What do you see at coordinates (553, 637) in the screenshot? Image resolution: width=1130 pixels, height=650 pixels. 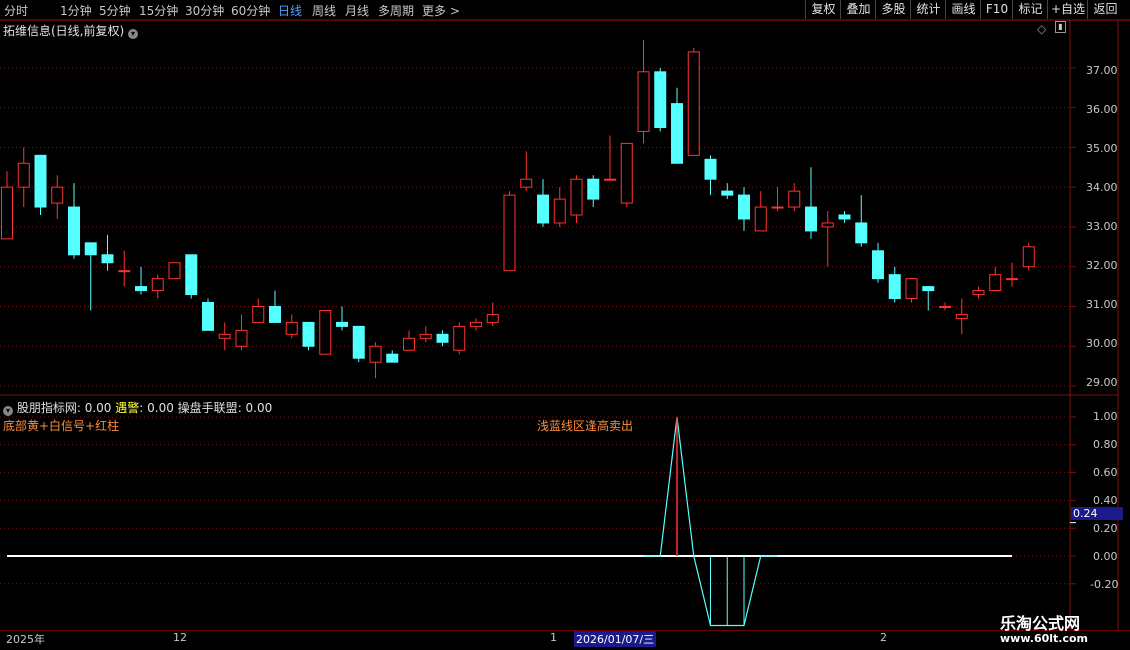 I see `date-label: 1` at bounding box center [553, 637].